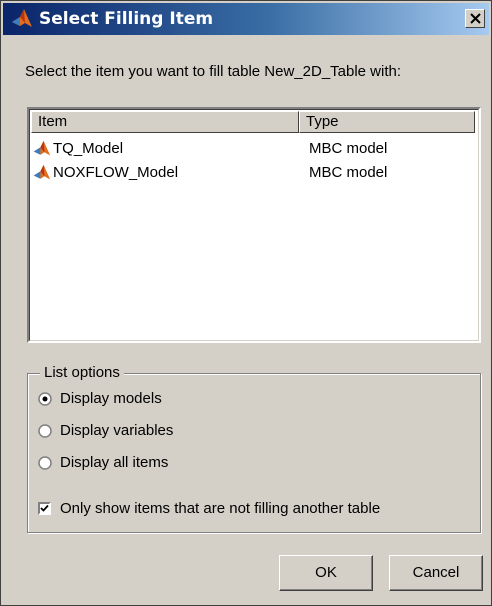 The width and height of the screenshot is (492, 606). Describe the element at coordinates (253, 149) in the screenshot. I see `list-item-tq-model: TQ_Model MBC model` at that location.